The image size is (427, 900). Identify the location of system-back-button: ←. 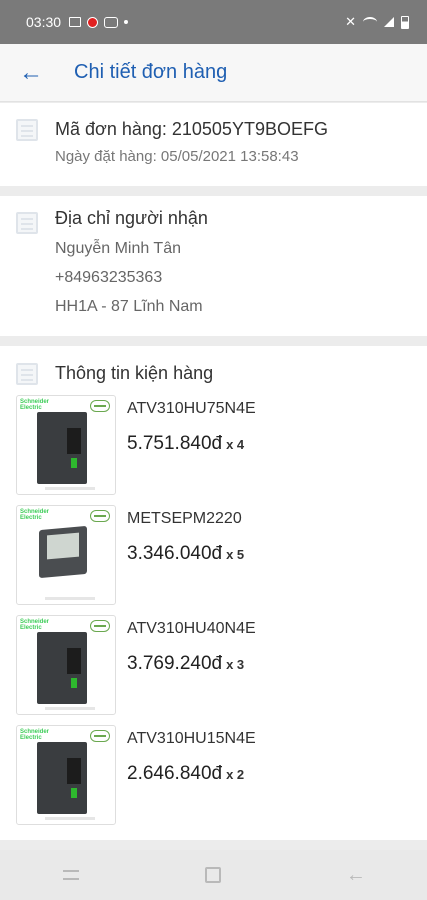
(356, 875).